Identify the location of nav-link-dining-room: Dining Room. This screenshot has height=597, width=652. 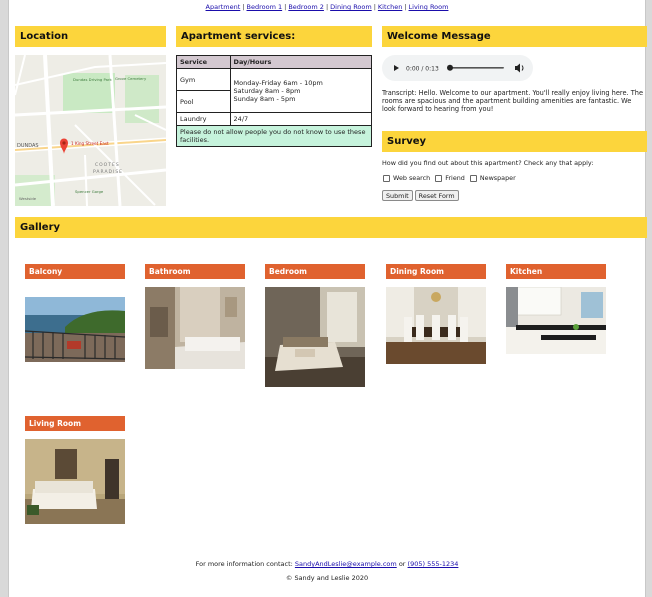
(351, 7).